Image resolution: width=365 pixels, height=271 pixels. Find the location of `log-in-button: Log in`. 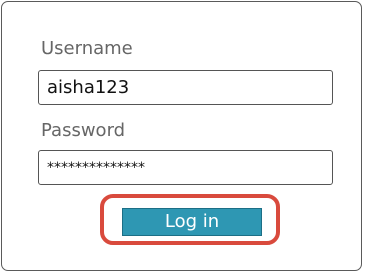

log-in-button: Log in is located at coordinates (192, 222).